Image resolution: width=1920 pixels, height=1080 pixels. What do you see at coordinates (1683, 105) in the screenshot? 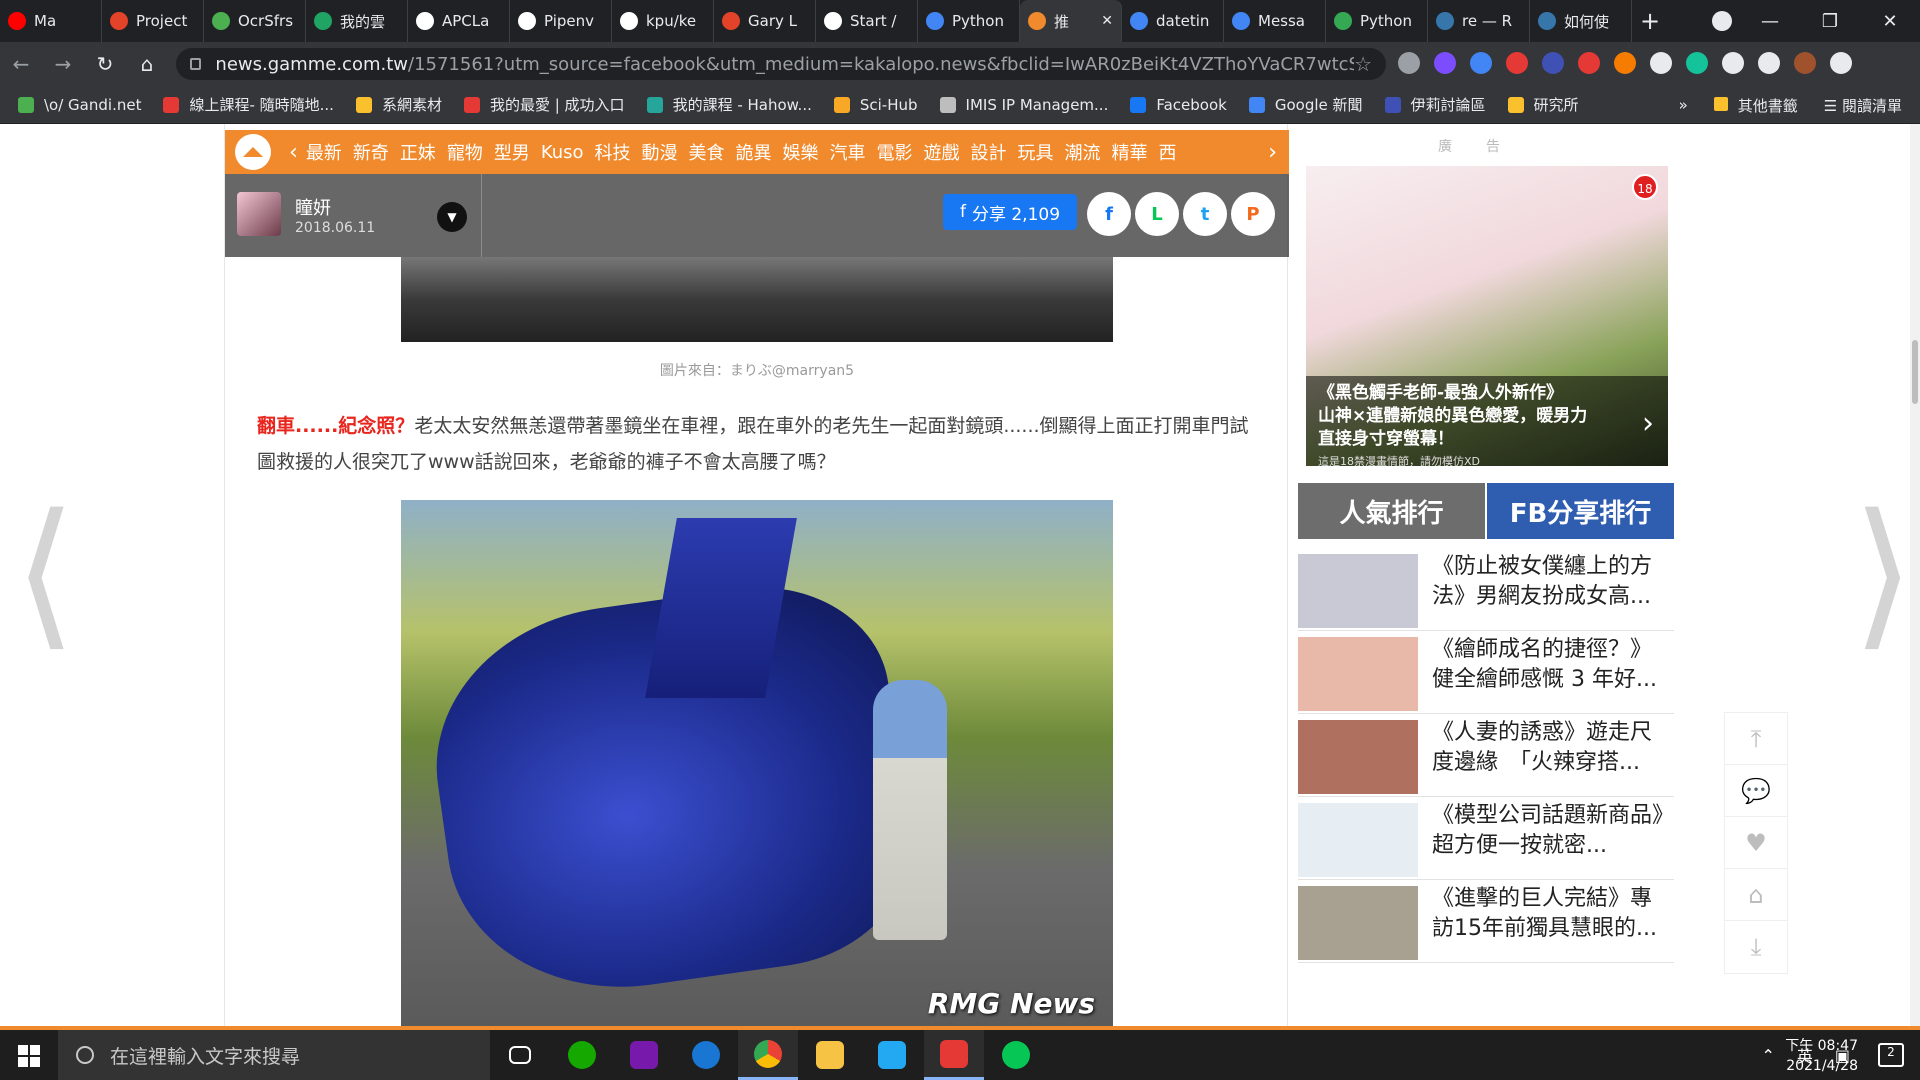
I see `bookmarks-more-icon: »` at bounding box center [1683, 105].